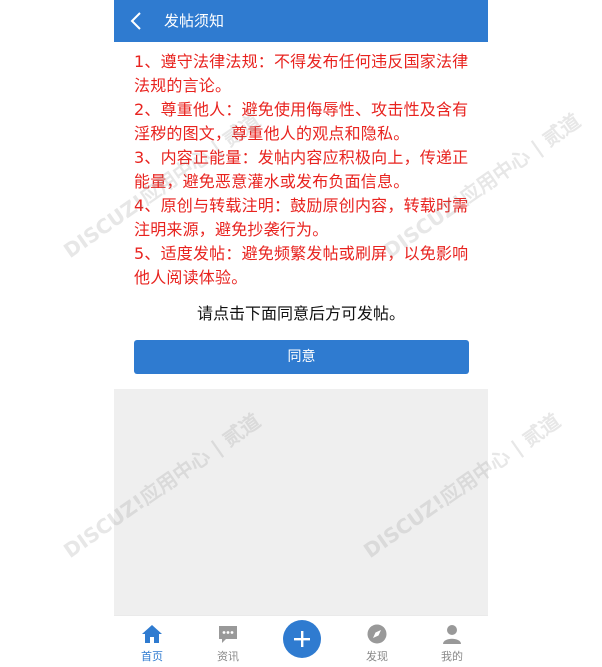  I want to click on plus-icon, so click(302, 639).